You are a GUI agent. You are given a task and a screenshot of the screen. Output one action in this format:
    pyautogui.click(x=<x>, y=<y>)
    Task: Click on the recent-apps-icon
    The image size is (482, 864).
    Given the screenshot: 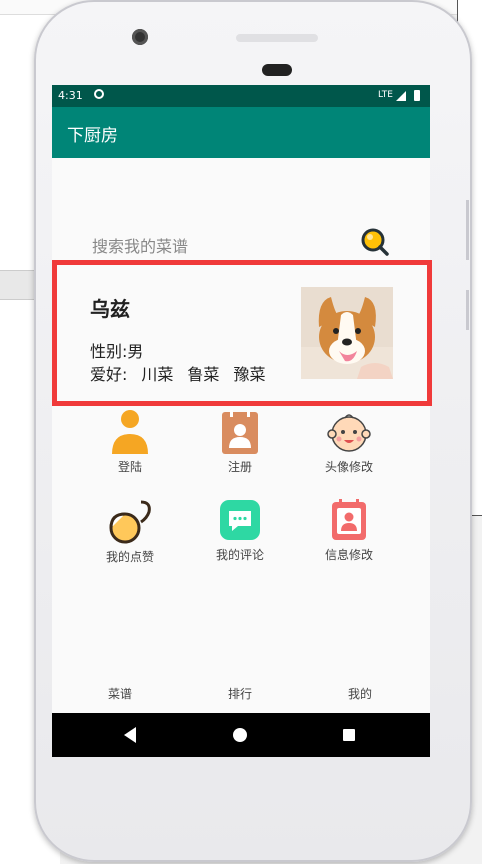 What is the action you would take?
    pyautogui.click(x=349, y=735)
    